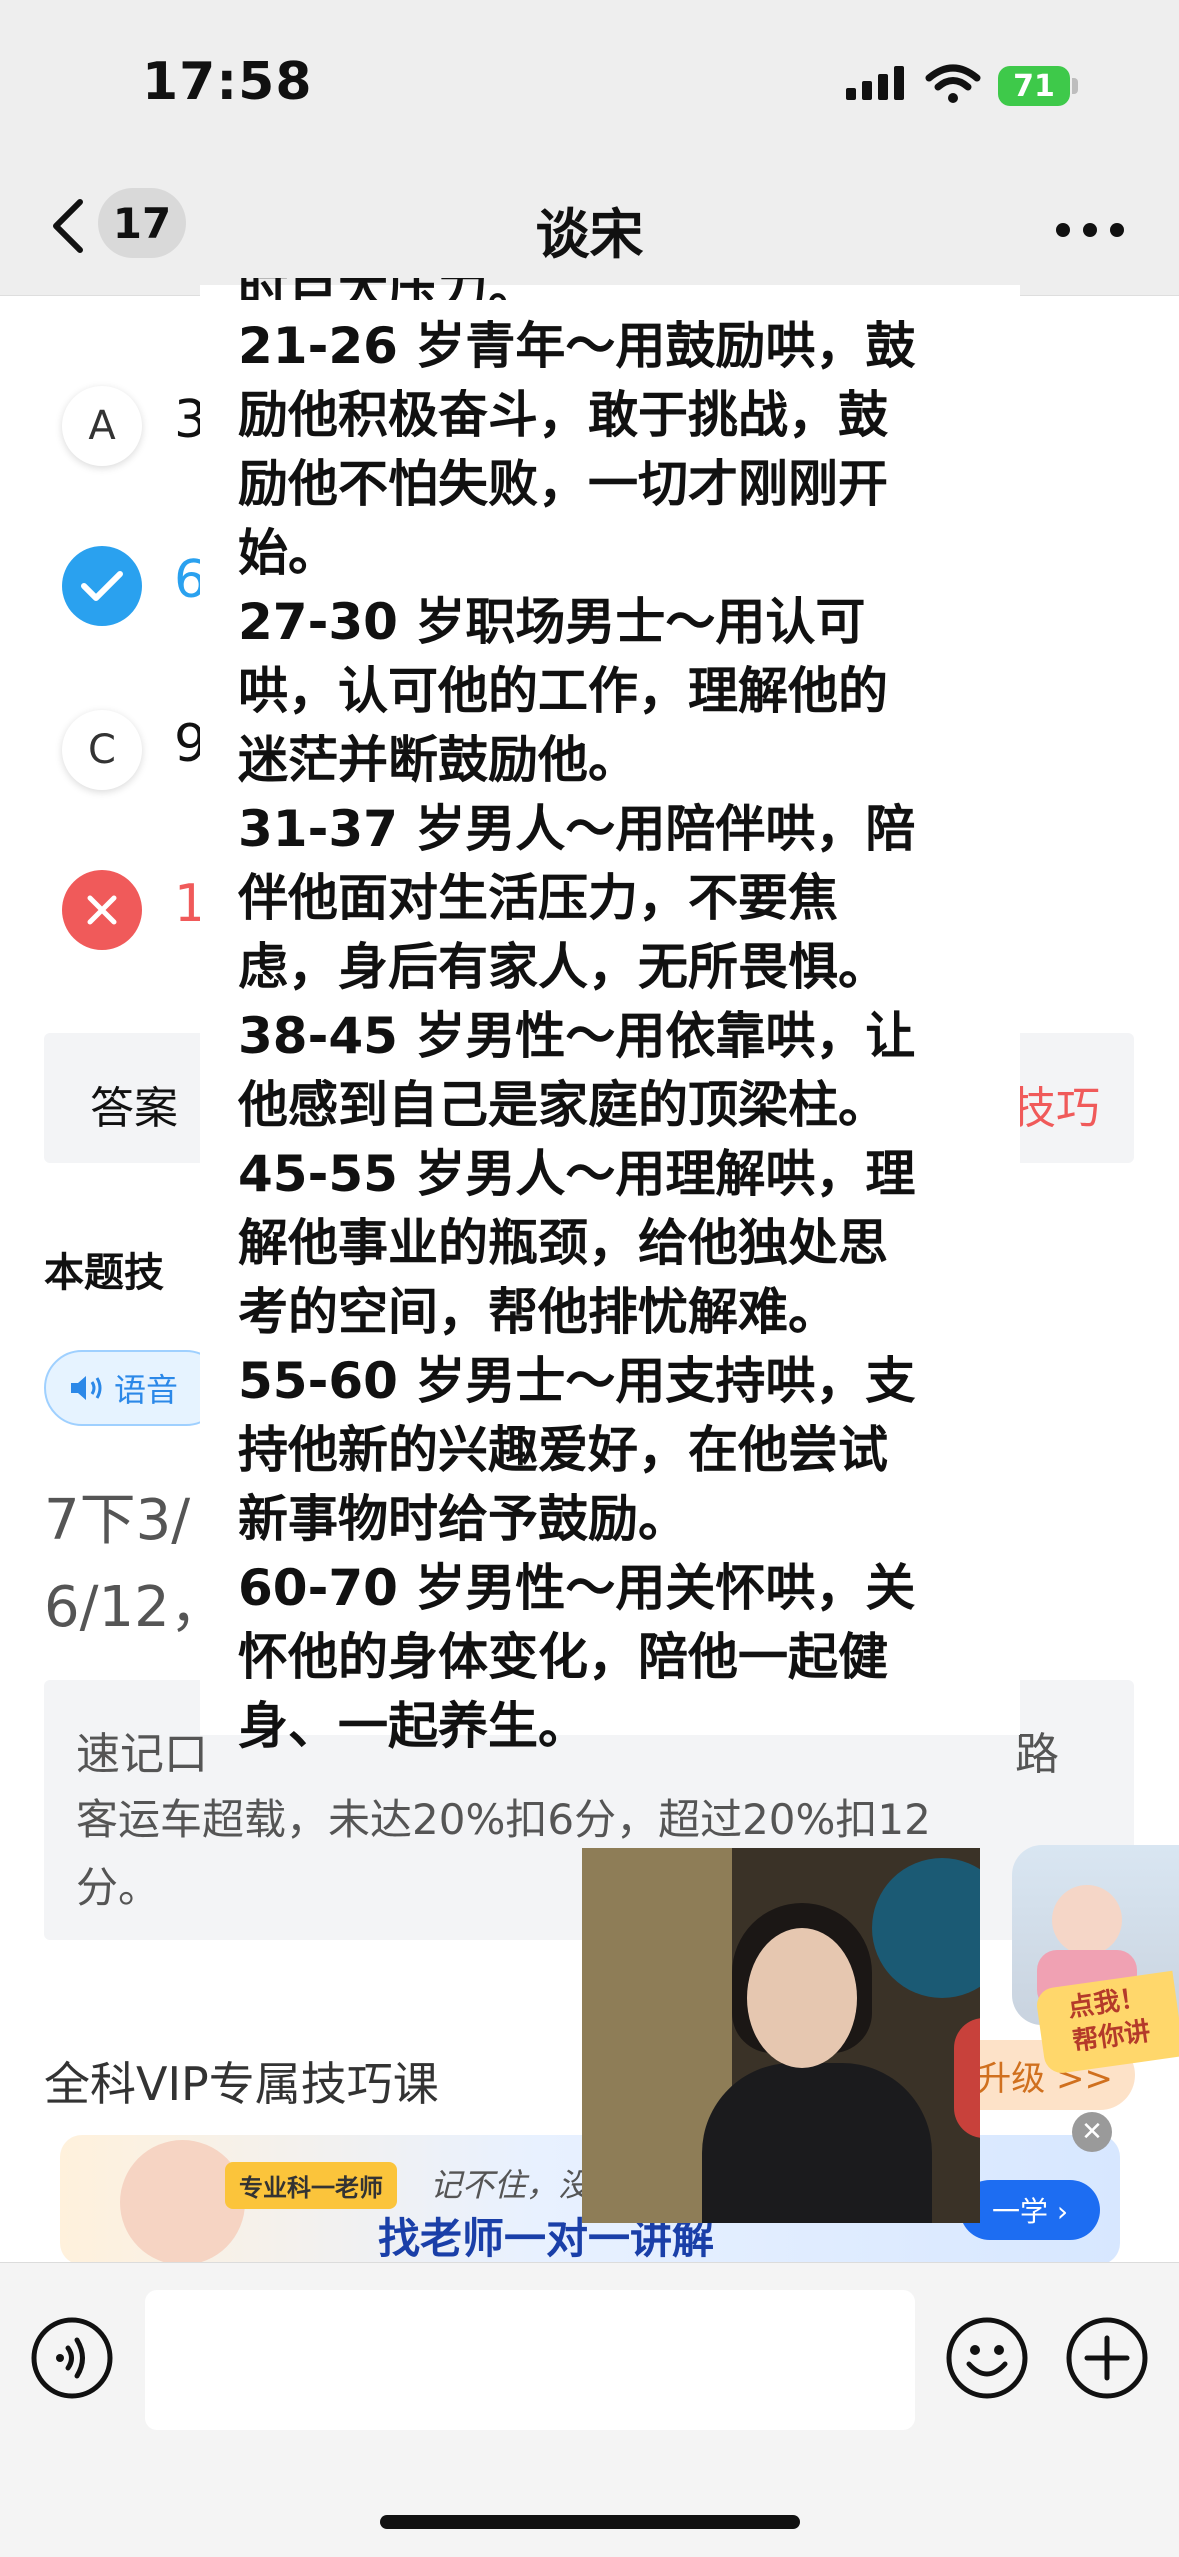  Describe the element at coordinates (135, 1607) in the screenshot. I see `memo-line-2: 6/12，` at that location.